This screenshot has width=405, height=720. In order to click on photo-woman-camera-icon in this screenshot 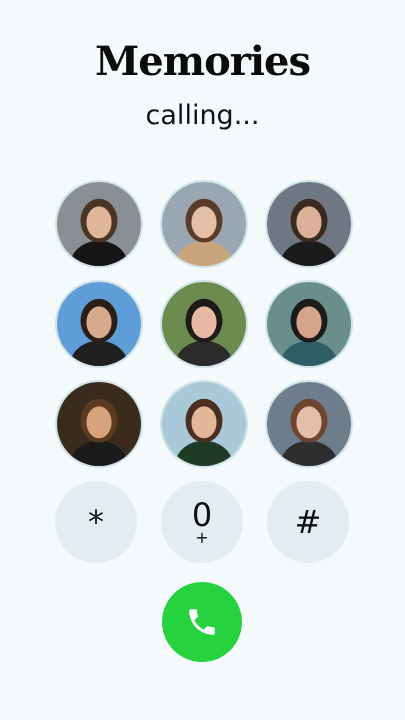, I will do `click(309, 324)`.